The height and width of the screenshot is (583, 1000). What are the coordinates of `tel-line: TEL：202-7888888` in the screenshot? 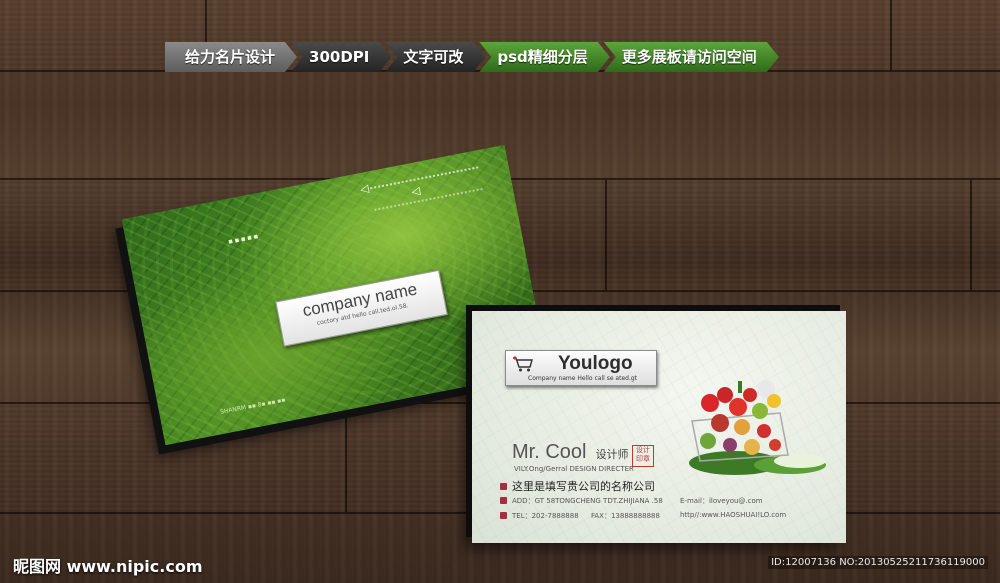 It's located at (539, 516).